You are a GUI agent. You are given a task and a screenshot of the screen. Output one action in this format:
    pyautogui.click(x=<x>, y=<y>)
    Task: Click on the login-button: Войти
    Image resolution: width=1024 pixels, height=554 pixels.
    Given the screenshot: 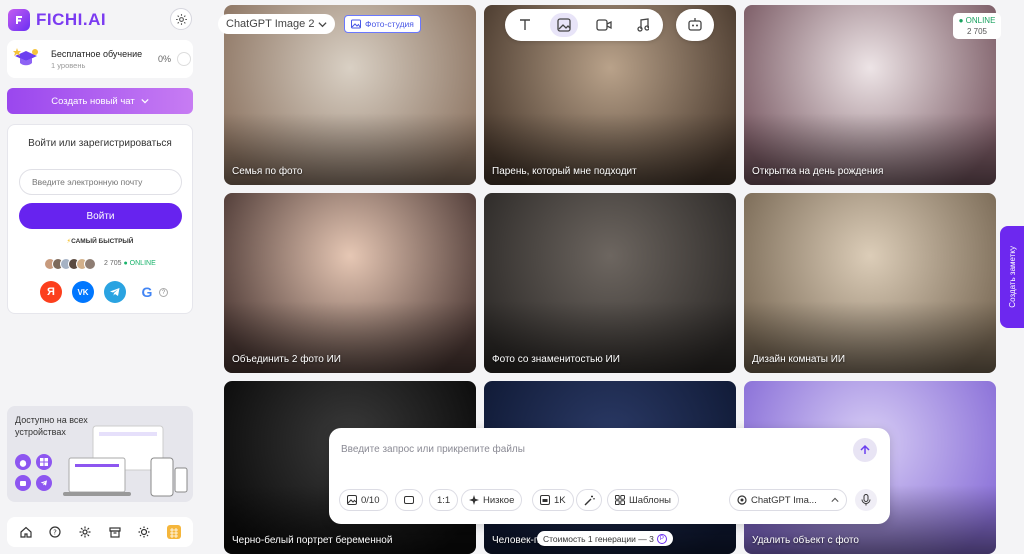 What is the action you would take?
    pyautogui.click(x=100, y=216)
    